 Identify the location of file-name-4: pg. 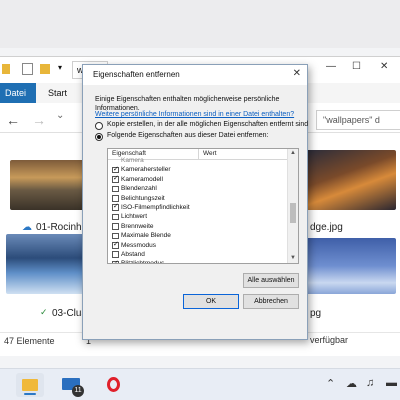
(315, 313).